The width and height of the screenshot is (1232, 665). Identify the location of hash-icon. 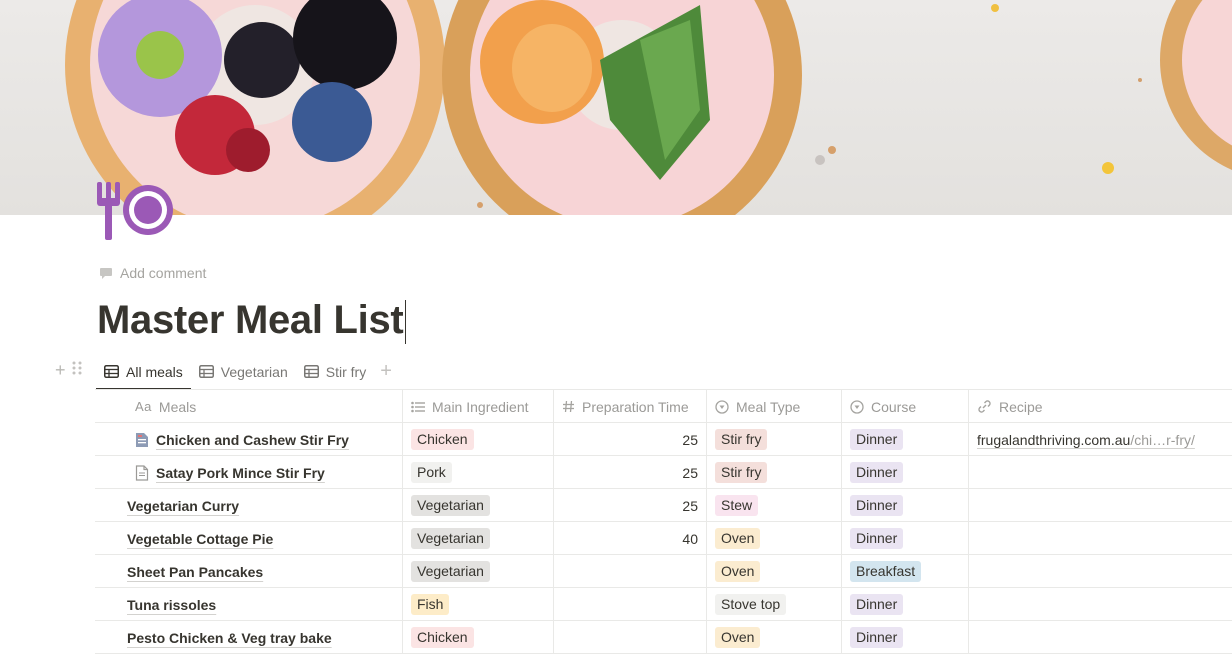
(568, 406).